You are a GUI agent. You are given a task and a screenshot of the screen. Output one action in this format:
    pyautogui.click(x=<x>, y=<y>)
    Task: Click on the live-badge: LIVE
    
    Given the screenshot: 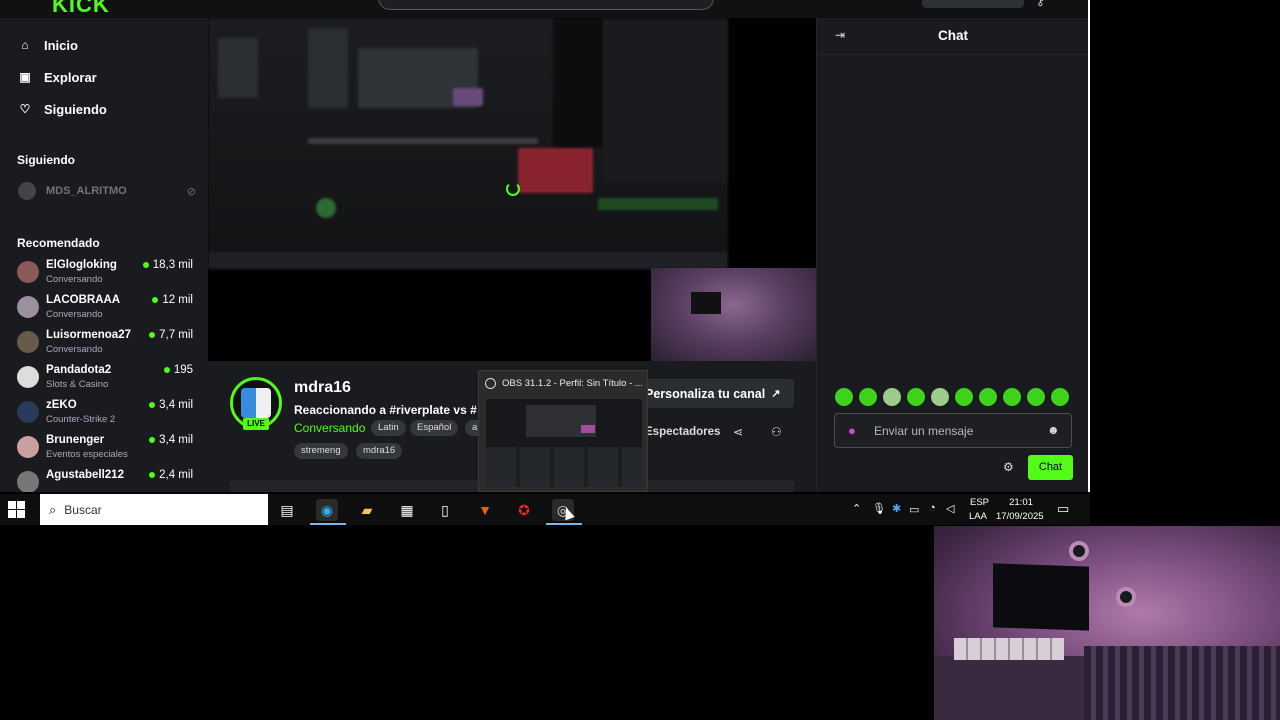 What is the action you would take?
    pyautogui.click(x=256, y=424)
    